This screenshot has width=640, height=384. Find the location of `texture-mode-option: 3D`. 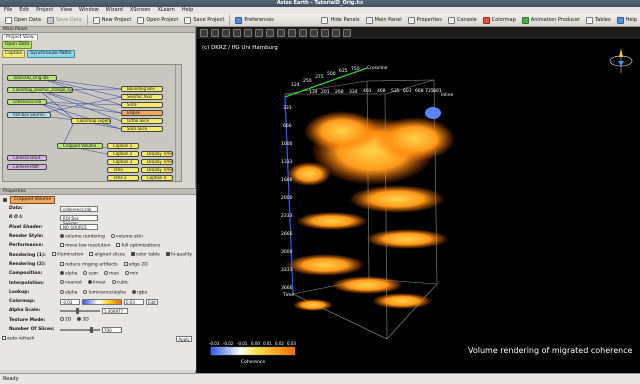

texture-mode-option: 3D is located at coordinates (83, 320).